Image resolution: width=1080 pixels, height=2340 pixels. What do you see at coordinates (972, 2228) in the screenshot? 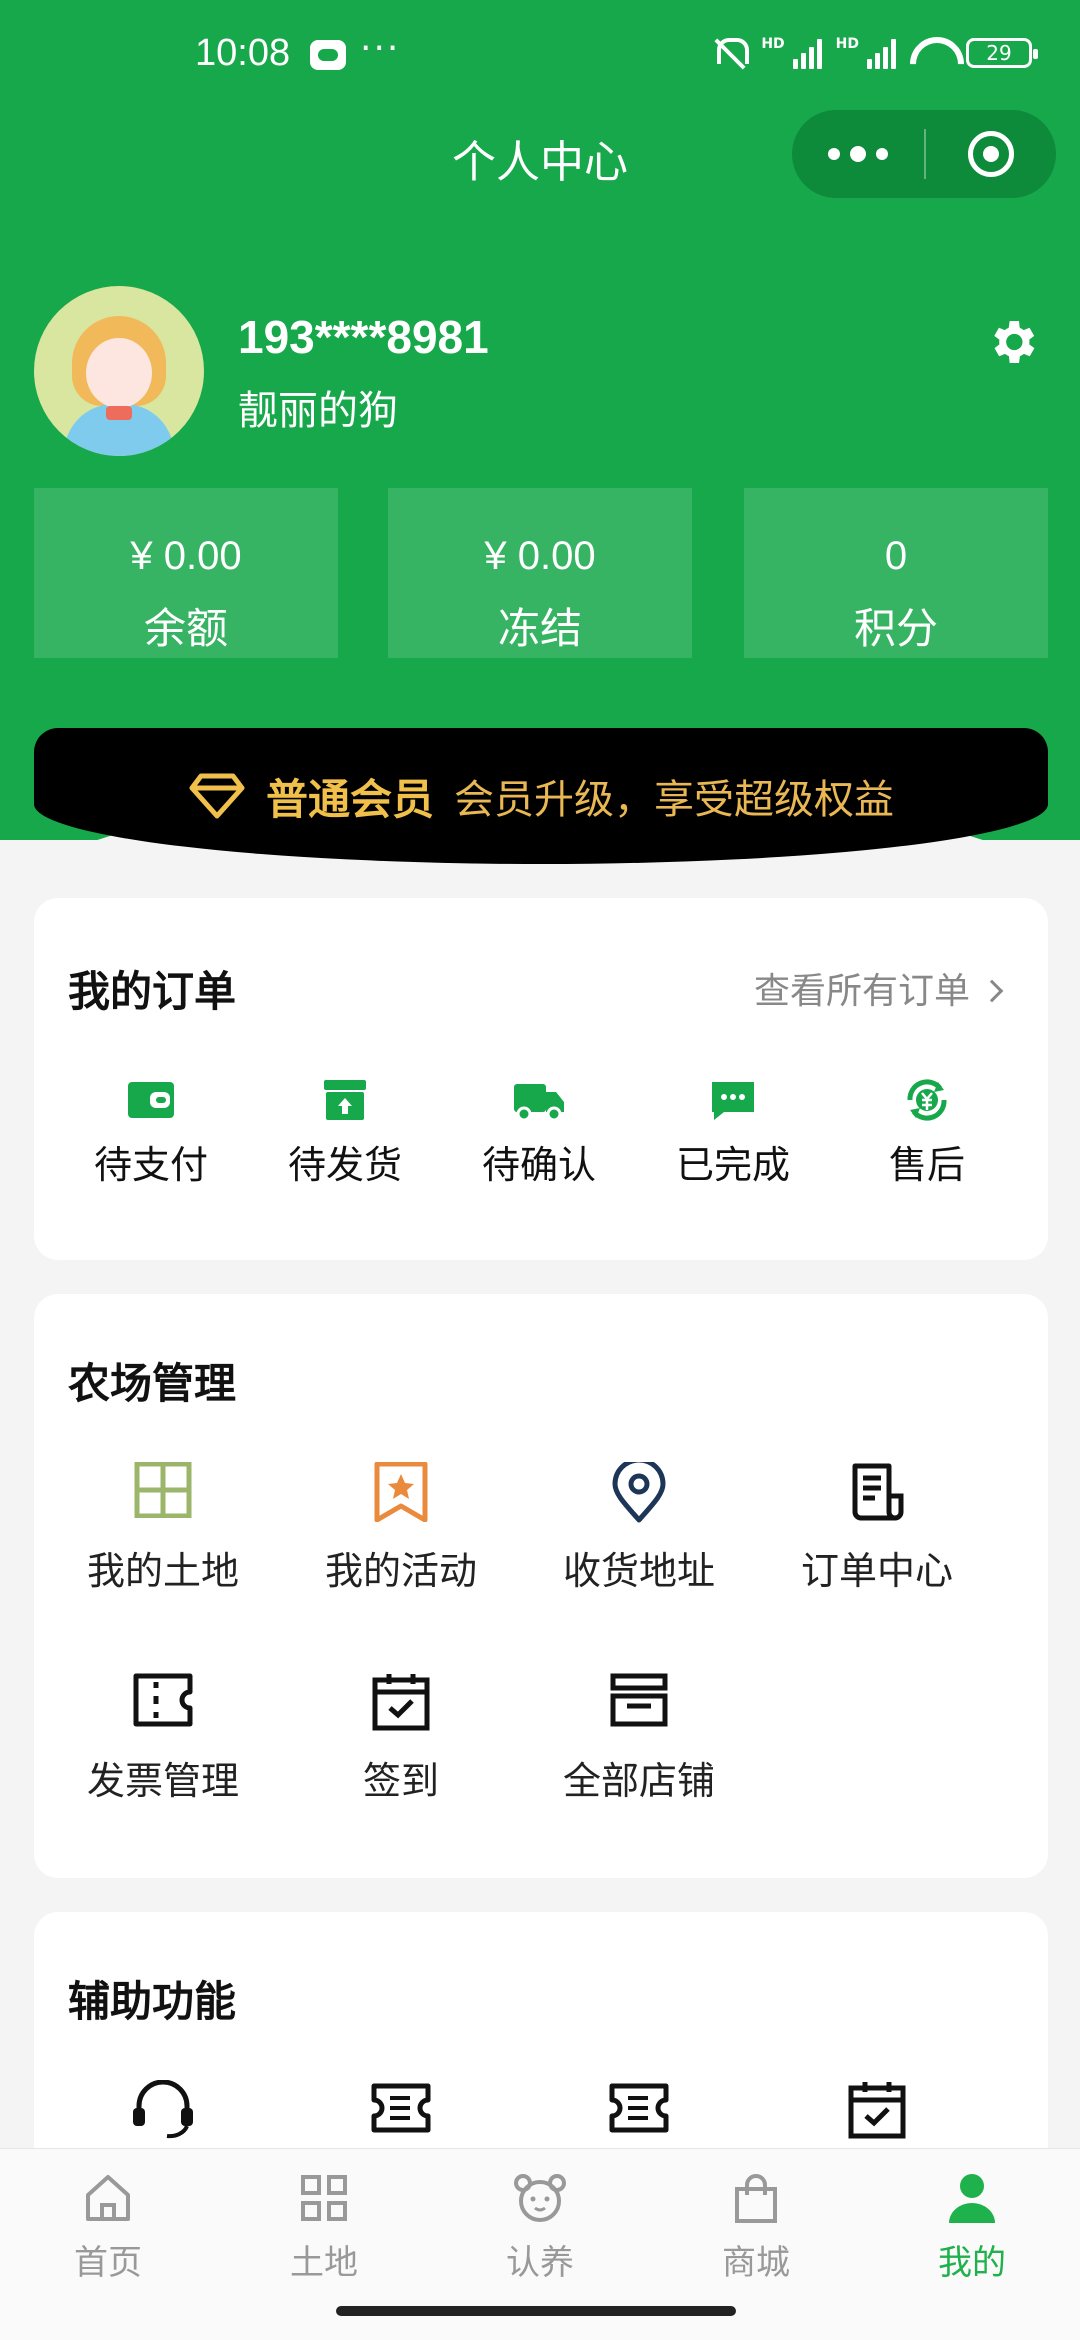
I see `tab-mine: 我的` at bounding box center [972, 2228].